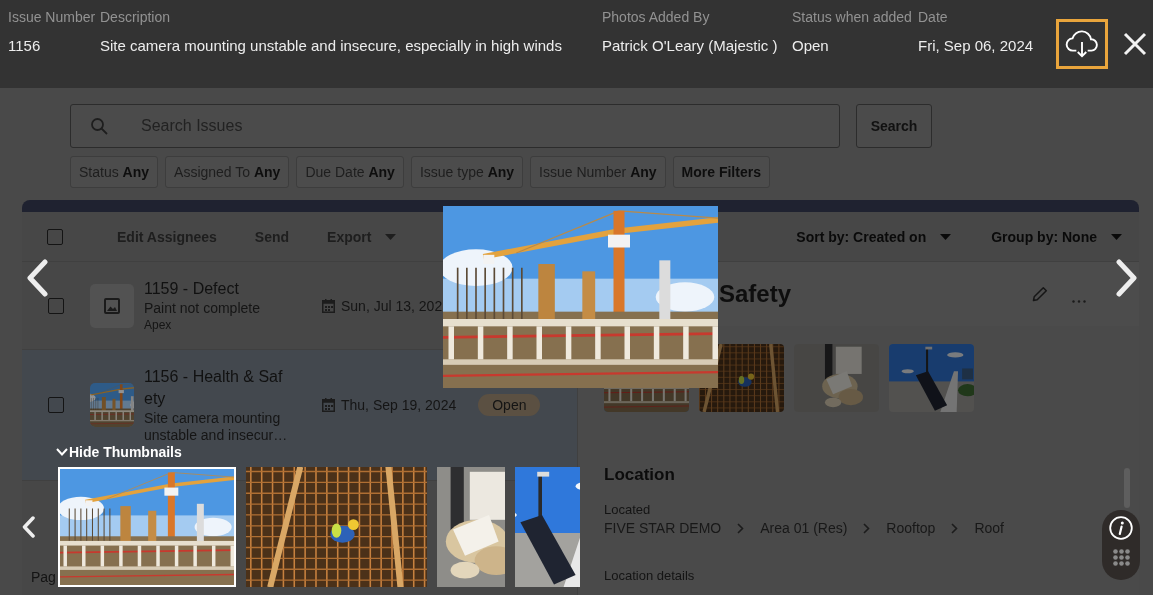 The width and height of the screenshot is (1153, 595). Describe the element at coordinates (1121, 557) in the screenshot. I see `grid-icon` at that location.